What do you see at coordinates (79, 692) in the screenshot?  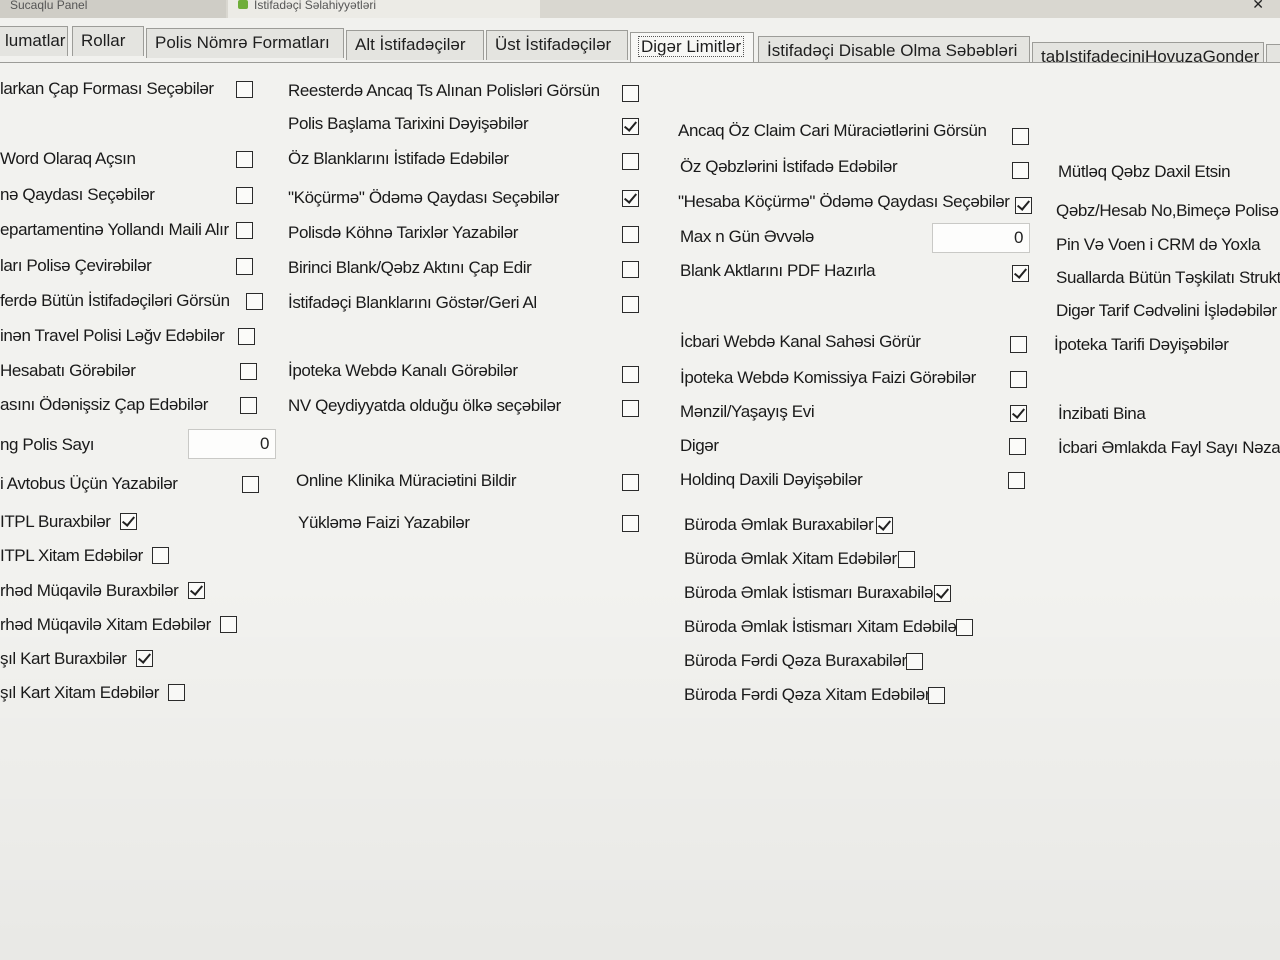 I see `col1-label: şıl Kart Xitam Edəbilər` at bounding box center [79, 692].